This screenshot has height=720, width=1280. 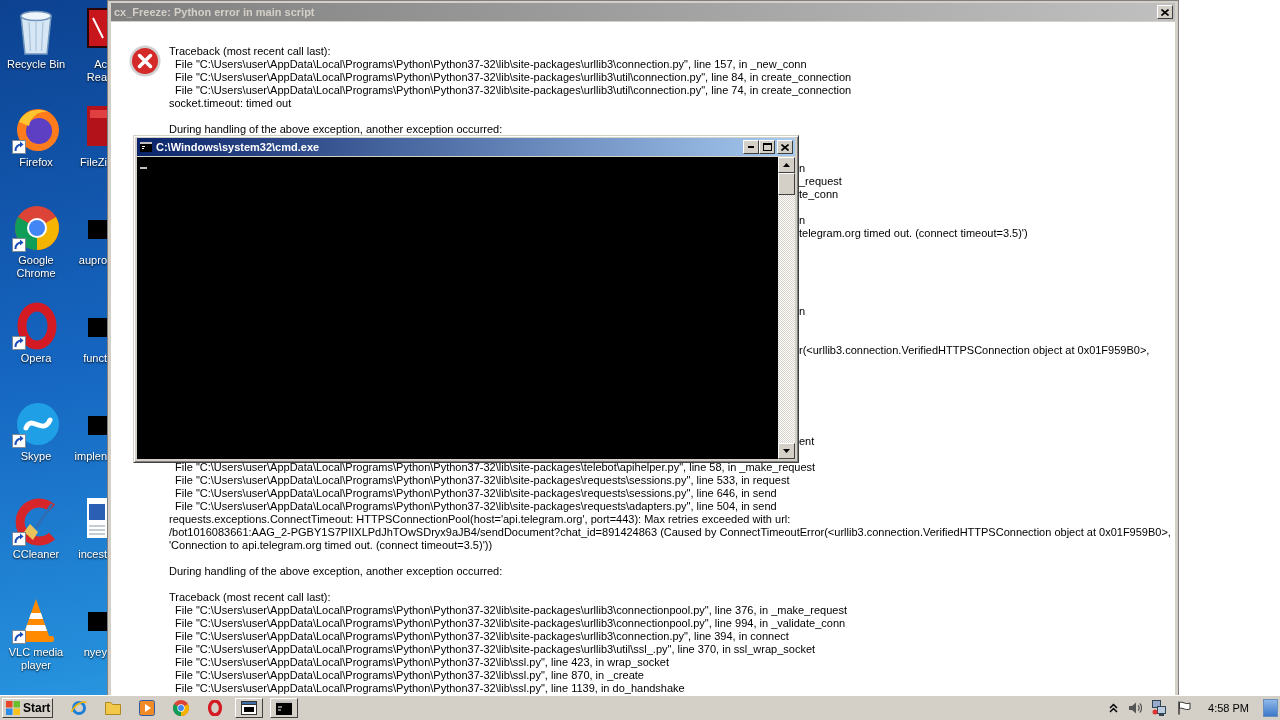 I want to click on traceback-line: ent, so click(x=807, y=441).